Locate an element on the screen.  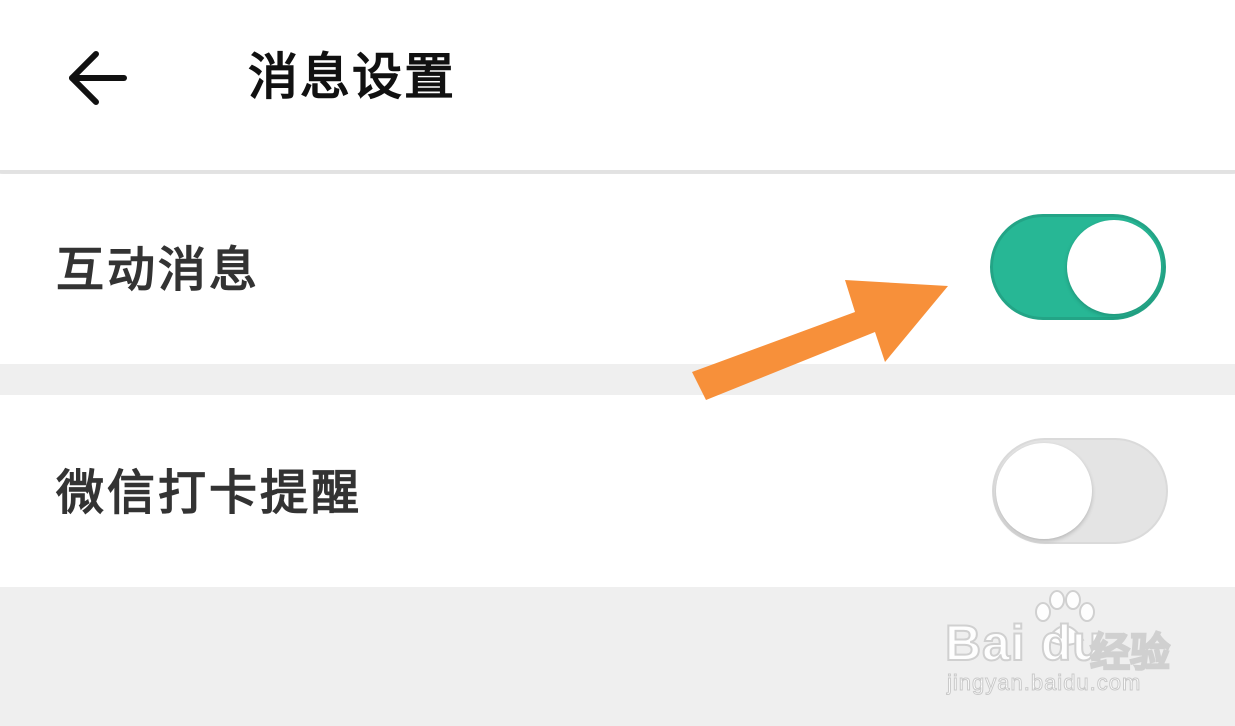
watermark-brand: Bai du is located at coordinates (1024, 643).